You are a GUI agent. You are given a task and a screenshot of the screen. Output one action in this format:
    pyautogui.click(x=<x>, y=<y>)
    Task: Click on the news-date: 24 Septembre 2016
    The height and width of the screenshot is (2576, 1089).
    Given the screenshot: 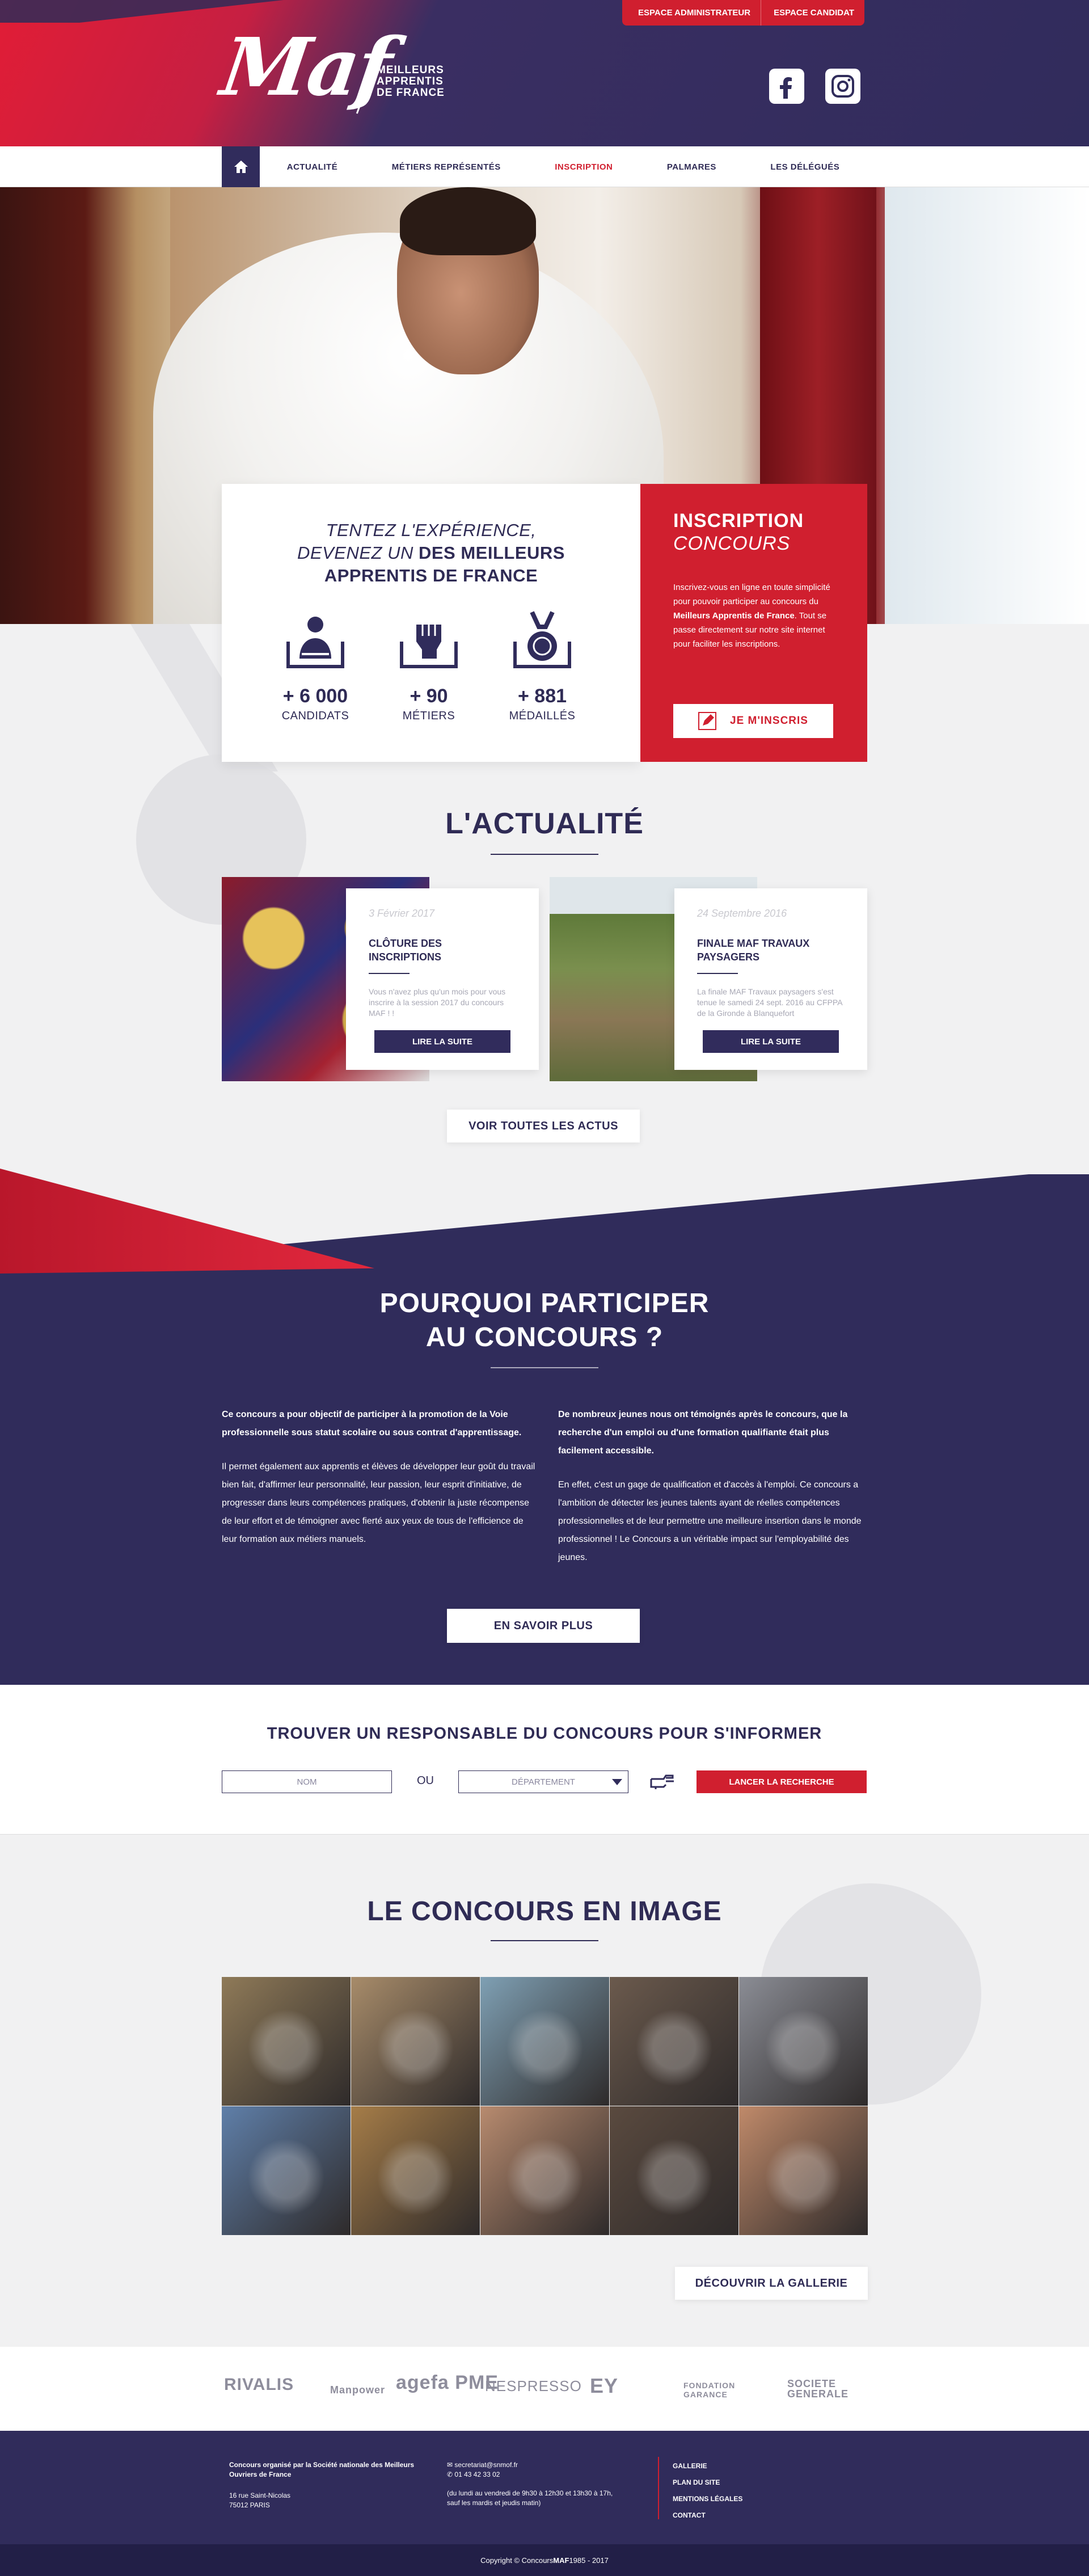 What is the action you would take?
    pyautogui.click(x=742, y=913)
    